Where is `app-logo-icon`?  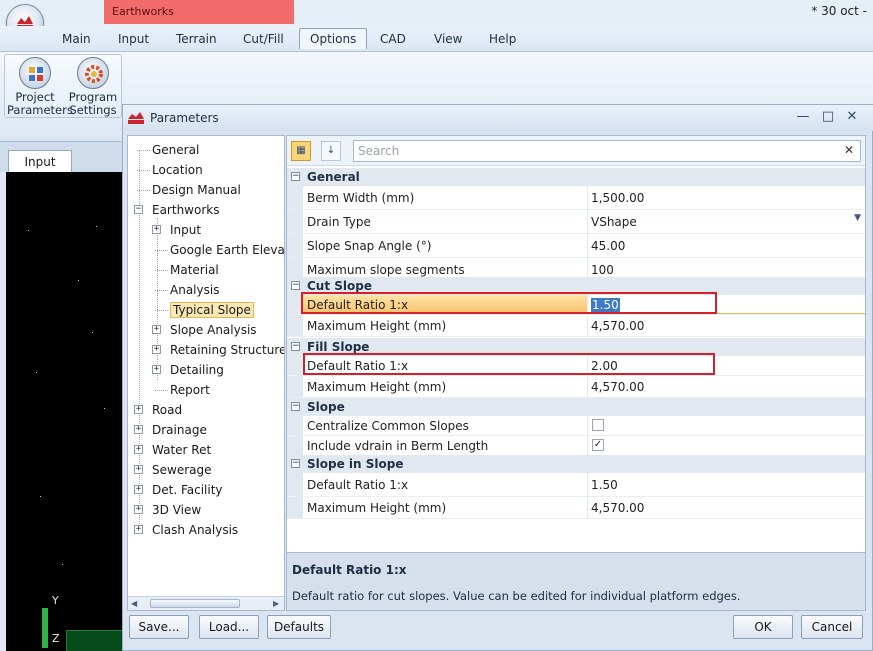
app-logo-icon is located at coordinates (136, 118).